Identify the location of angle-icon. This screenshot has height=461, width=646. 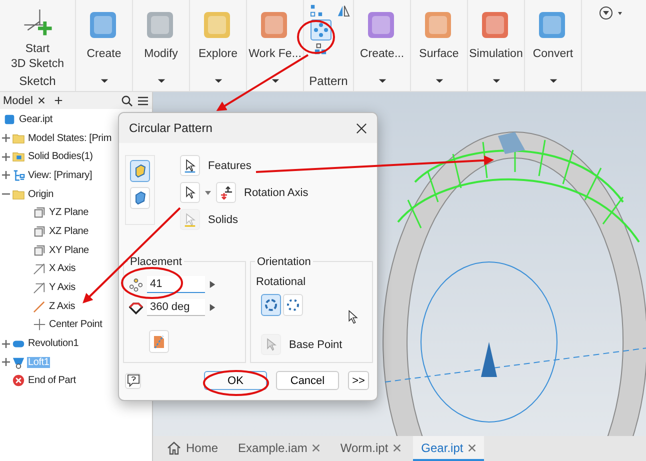
(136, 307).